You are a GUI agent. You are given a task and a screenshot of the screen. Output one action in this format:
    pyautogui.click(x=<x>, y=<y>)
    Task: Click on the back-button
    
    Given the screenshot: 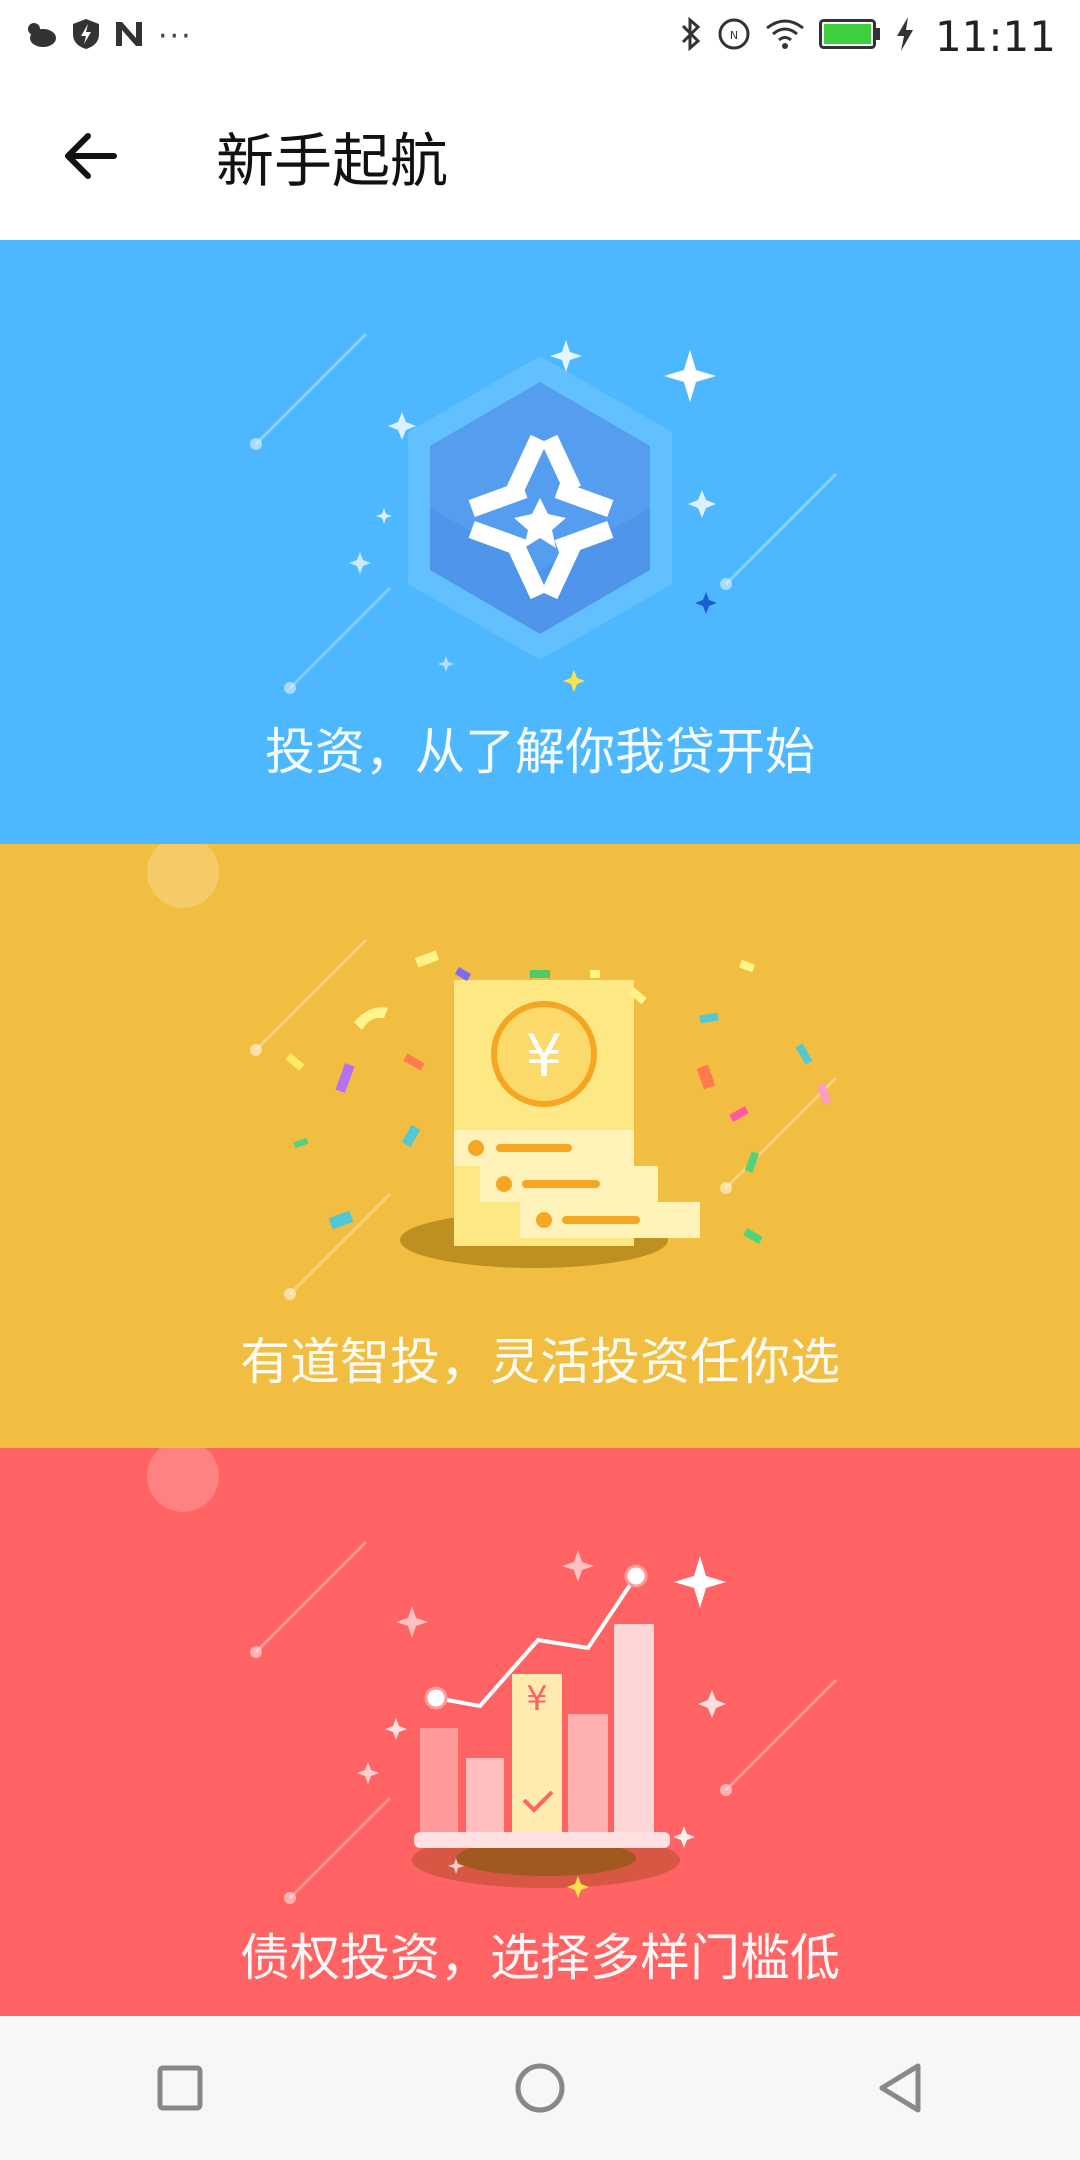 What is the action you would take?
    pyautogui.click(x=90, y=156)
    